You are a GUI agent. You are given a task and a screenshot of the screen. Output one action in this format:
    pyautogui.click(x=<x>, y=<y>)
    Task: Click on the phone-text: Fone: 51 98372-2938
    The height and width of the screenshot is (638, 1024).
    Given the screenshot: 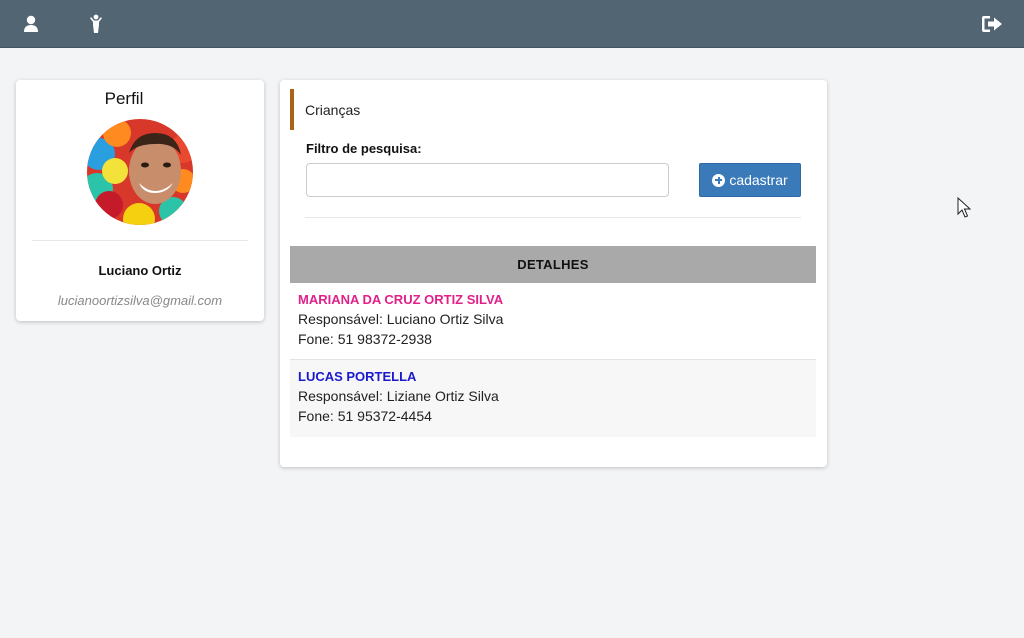 What is the action you would take?
    pyautogui.click(x=365, y=339)
    